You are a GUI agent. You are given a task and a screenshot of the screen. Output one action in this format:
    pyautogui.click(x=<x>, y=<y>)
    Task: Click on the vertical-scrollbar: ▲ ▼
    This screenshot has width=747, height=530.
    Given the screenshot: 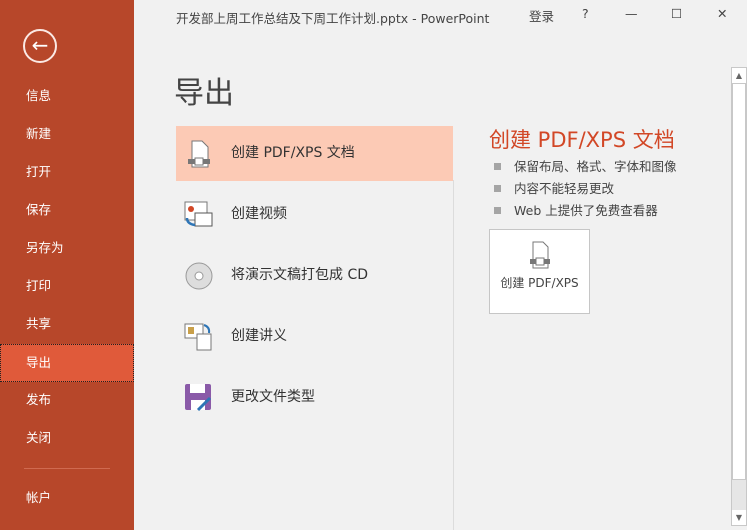 What is the action you would take?
    pyautogui.click(x=739, y=296)
    